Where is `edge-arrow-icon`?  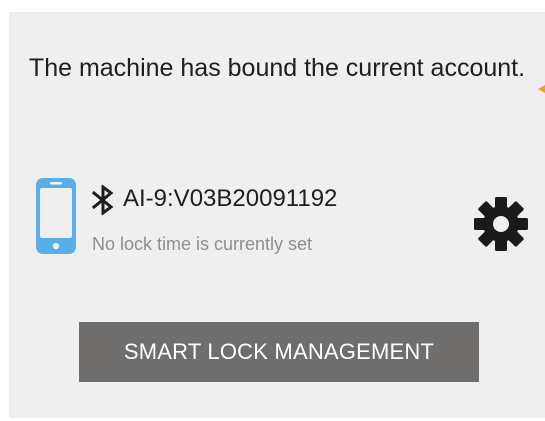
edge-arrow-icon is located at coordinates (541, 89).